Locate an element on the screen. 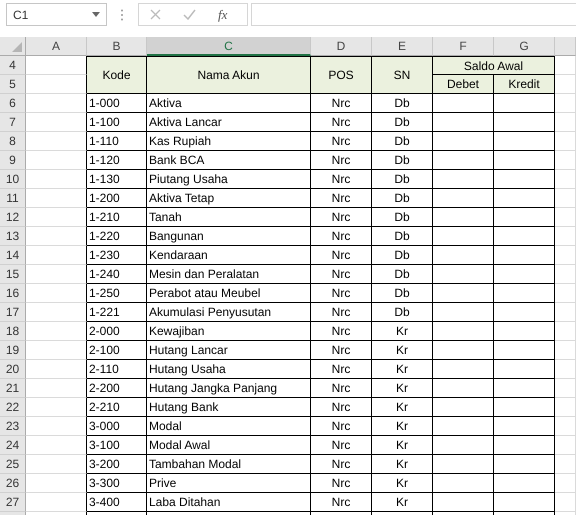  row-number: 27 is located at coordinates (13, 502).